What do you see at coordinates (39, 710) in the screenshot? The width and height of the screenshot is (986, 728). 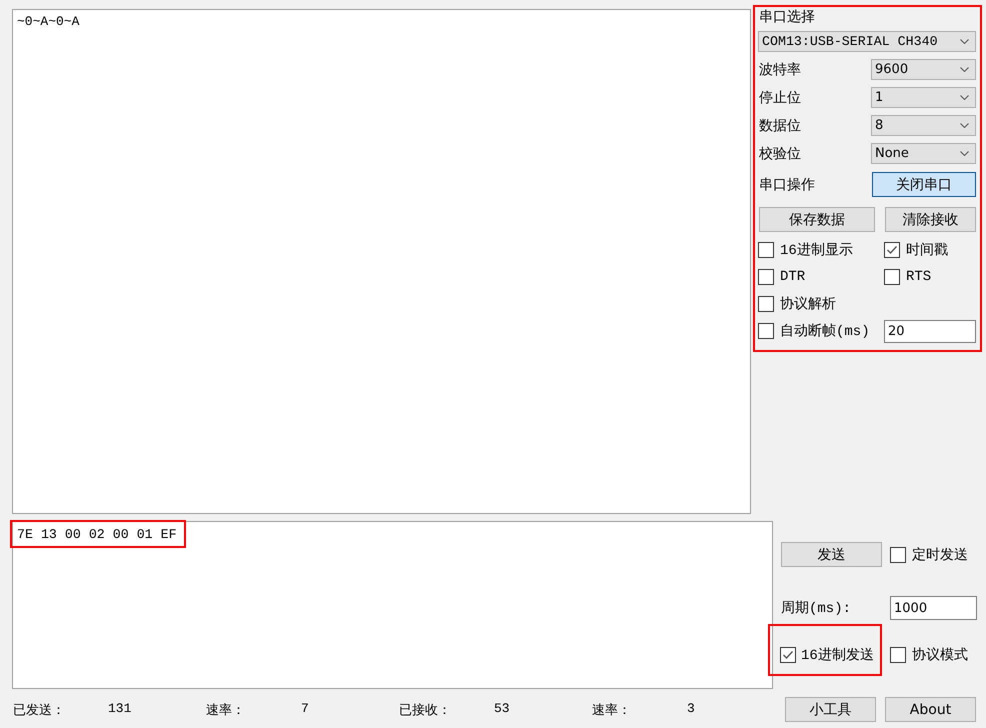 I see `status-label: 已发送：` at bounding box center [39, 710].